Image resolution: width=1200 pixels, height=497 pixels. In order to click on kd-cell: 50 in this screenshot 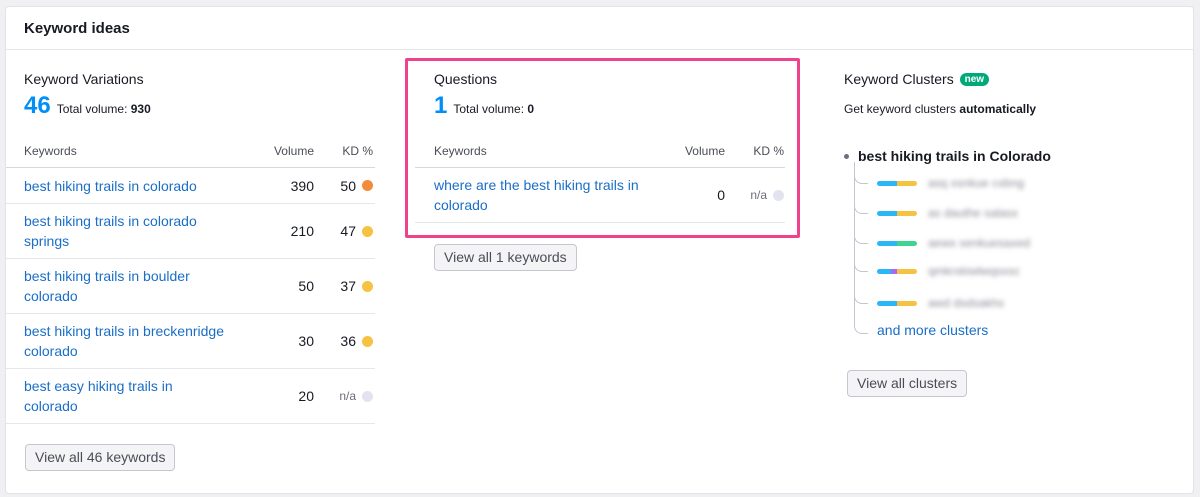, I will do `click(343, 186)`.